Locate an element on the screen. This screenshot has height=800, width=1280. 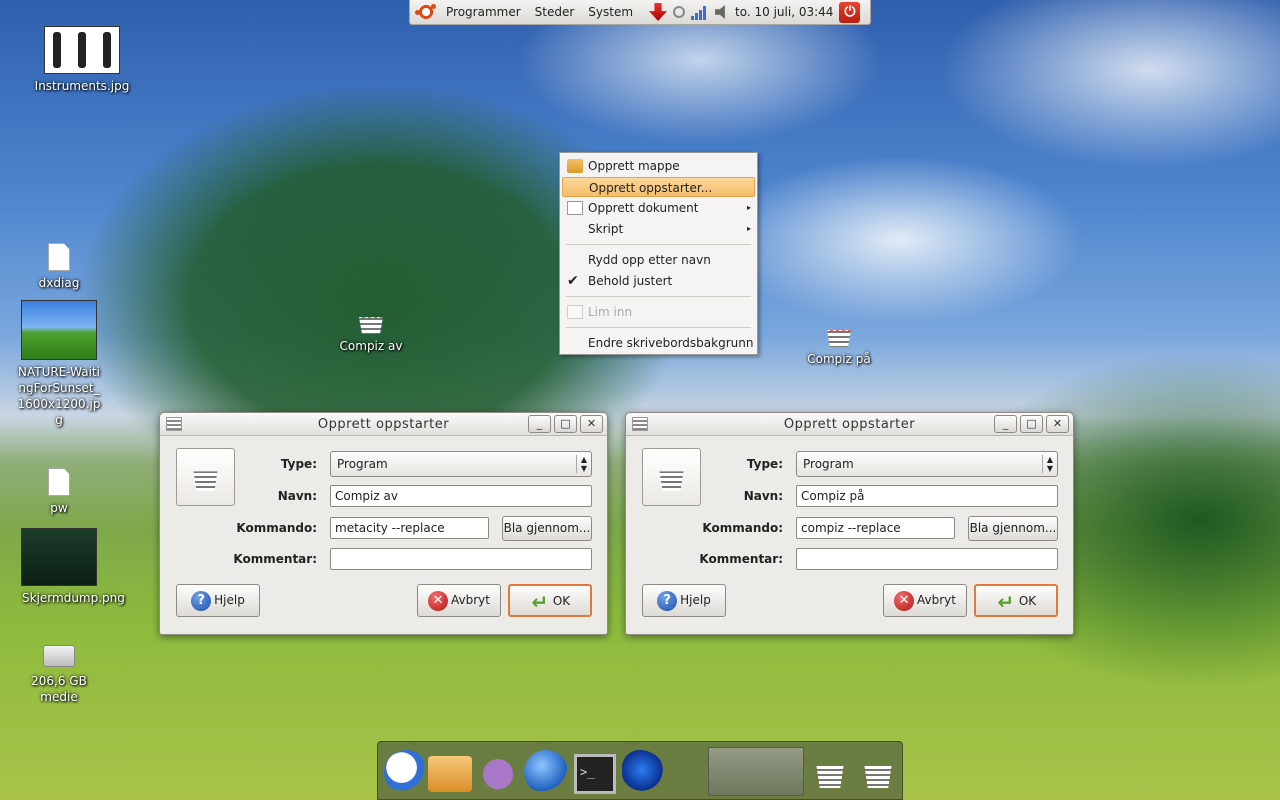
menu-steder: Steder is located at coordinates (555, 12).